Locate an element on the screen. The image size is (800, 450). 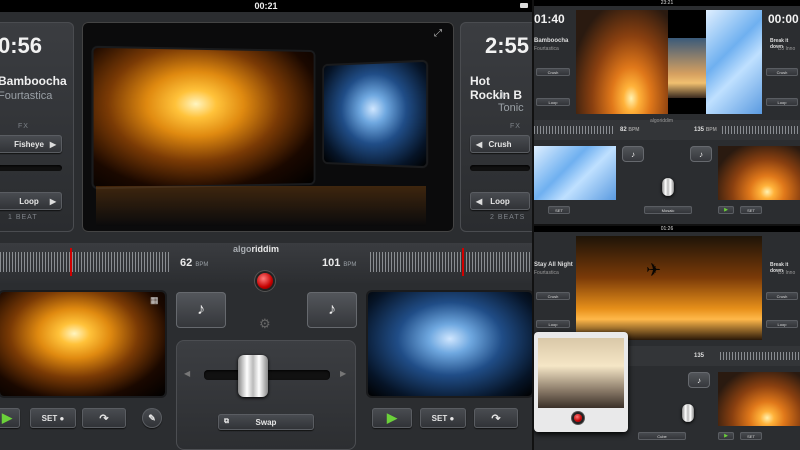
swap-button: ⧉ Swap is located at coordinates (266, 422).